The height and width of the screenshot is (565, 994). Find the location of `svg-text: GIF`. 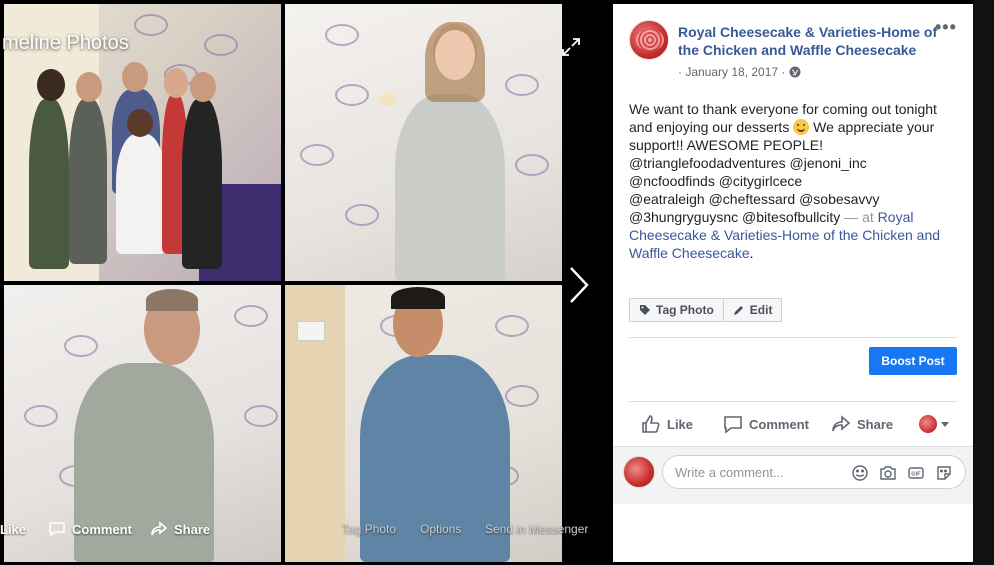

svg-text: GIF is located at coordinates (916, 475).